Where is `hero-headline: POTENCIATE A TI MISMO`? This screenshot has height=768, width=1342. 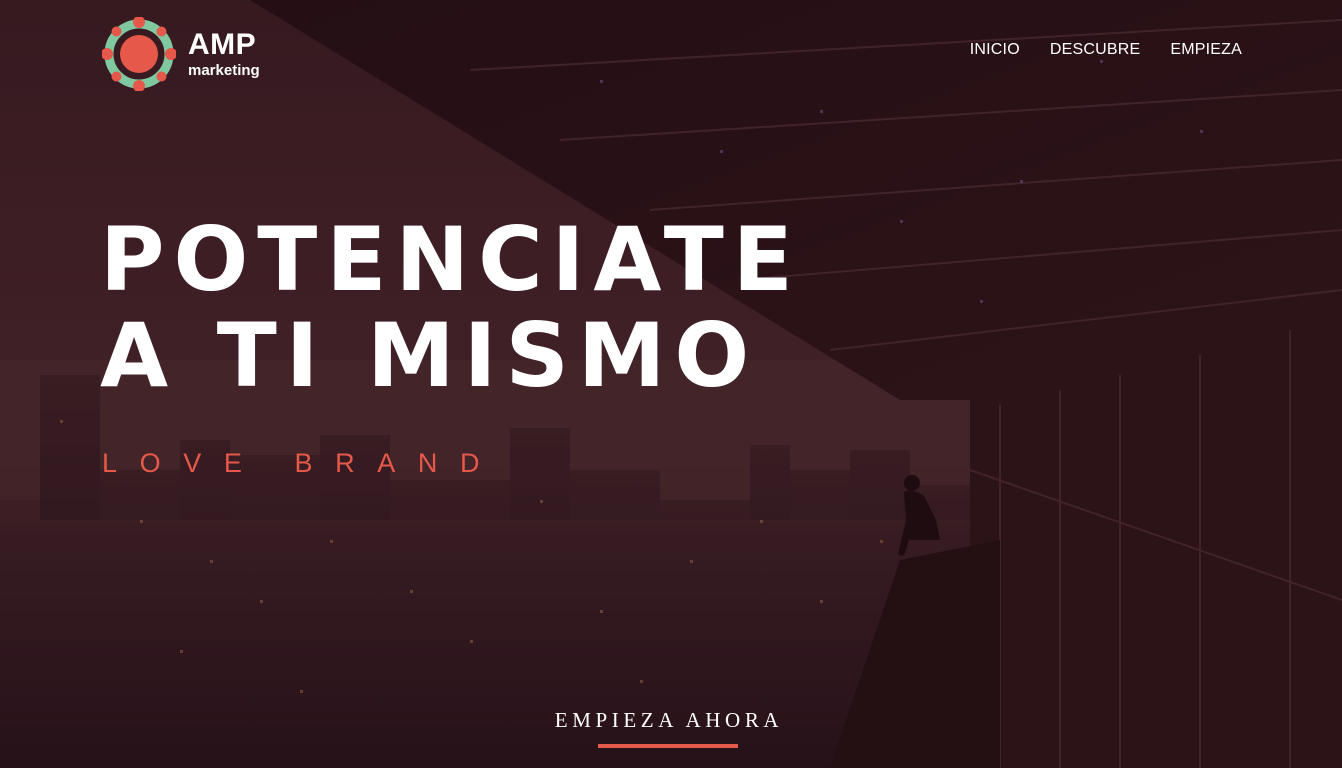 hero-headline: POTENCIATE A TI MISMO is located at coordinates (451, 308).